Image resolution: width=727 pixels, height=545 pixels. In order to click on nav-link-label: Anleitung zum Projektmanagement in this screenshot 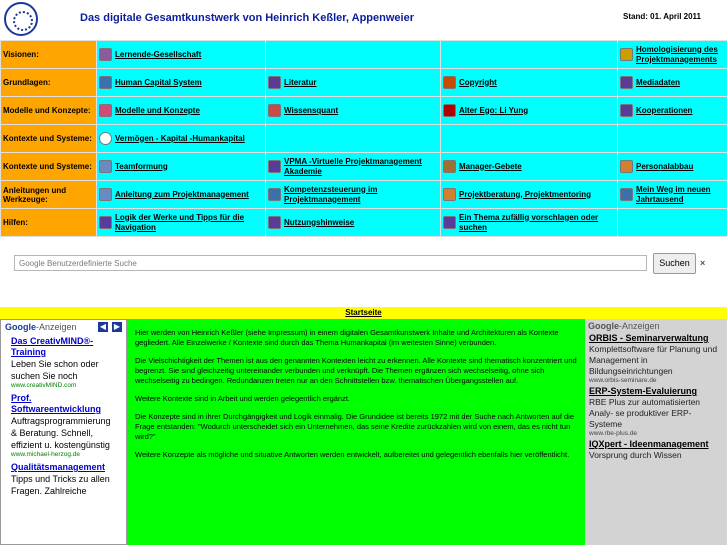, I will do `click(182, 195)`.